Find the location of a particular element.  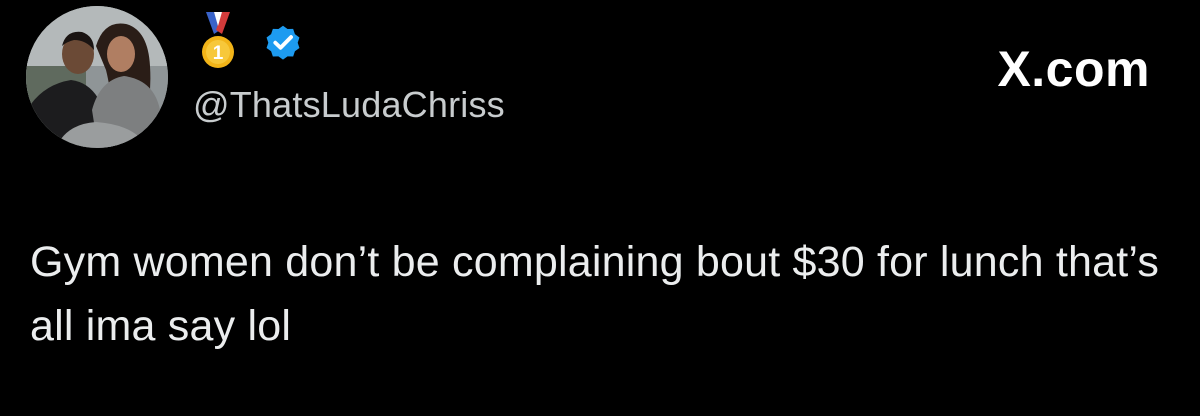

avatar-photo is located at coordinates (97, 77).